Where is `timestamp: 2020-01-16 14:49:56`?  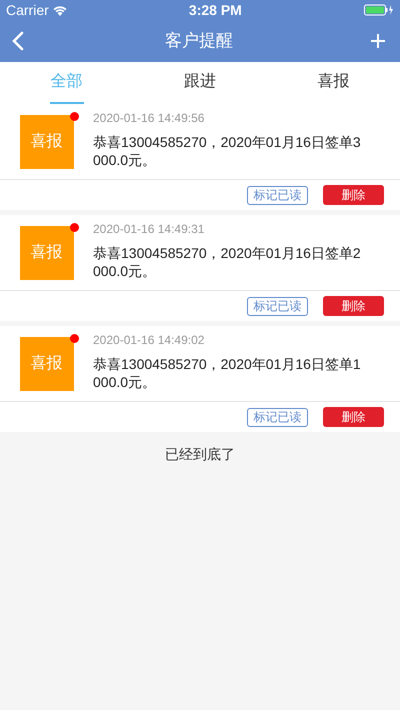 timestamp: 2020-01-16 14:49:56 is located at coordinates (149, 118).